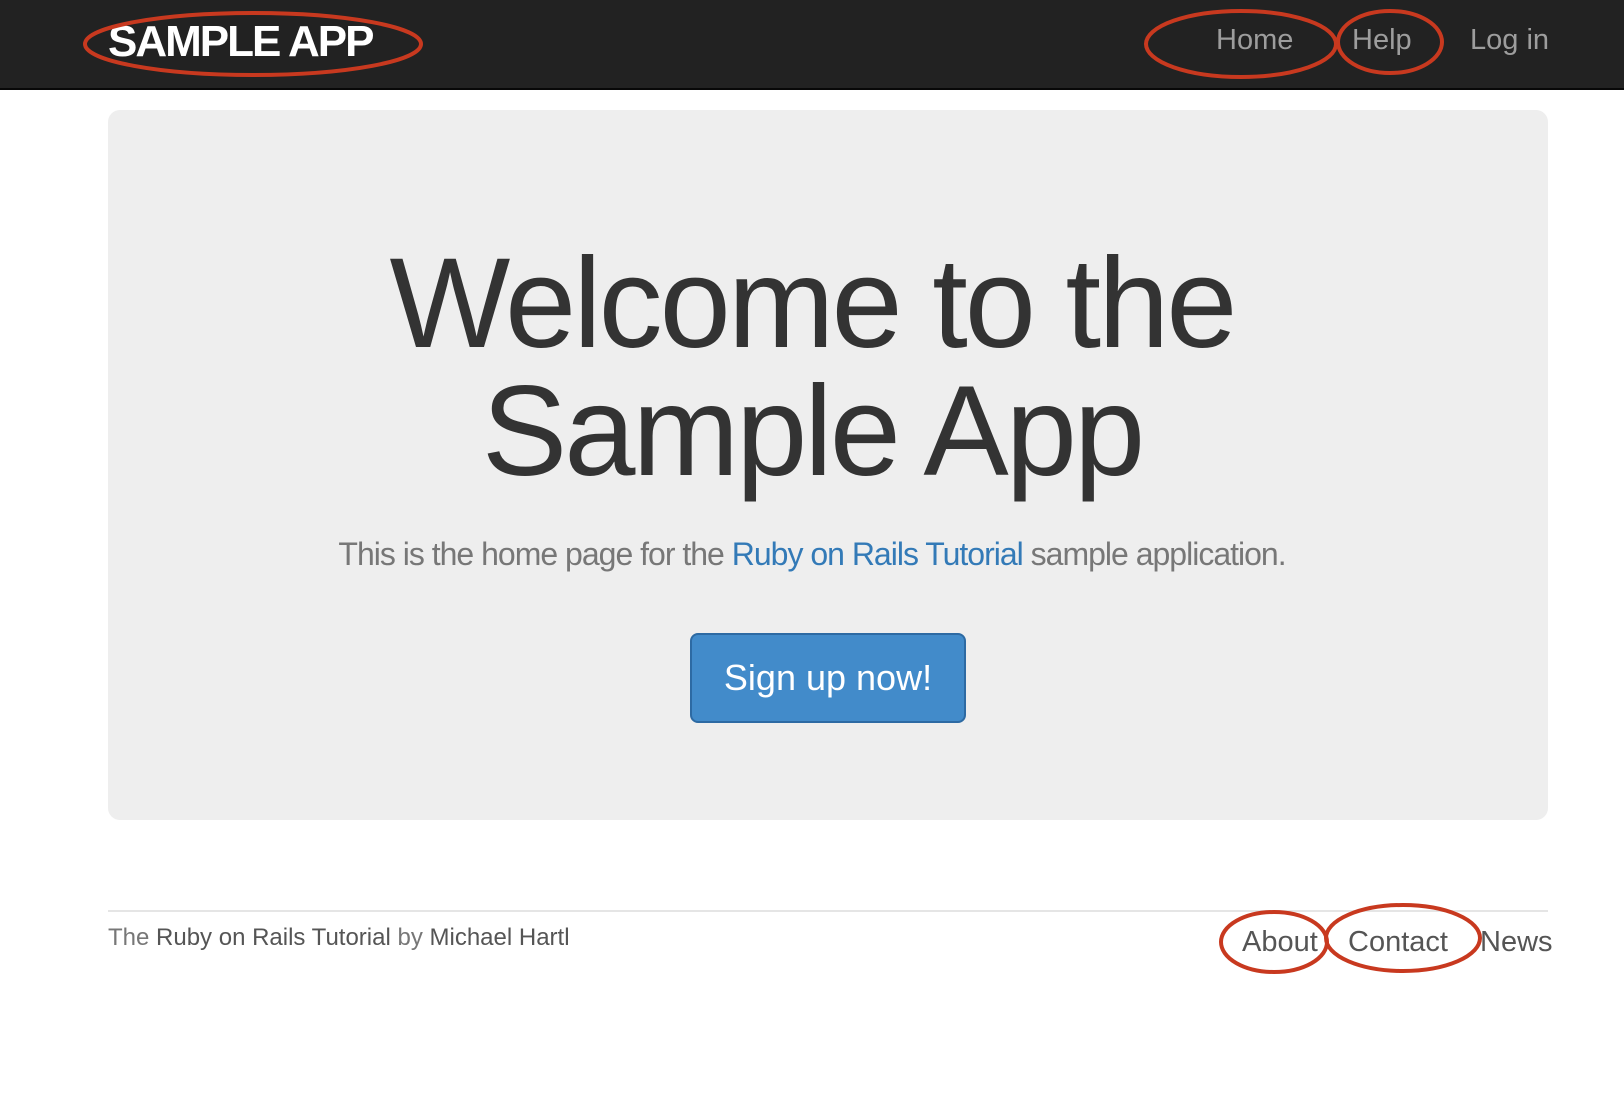  Describe the element at coordinates (828, 911) in the screenshot. I see `footer-divider` at that location.